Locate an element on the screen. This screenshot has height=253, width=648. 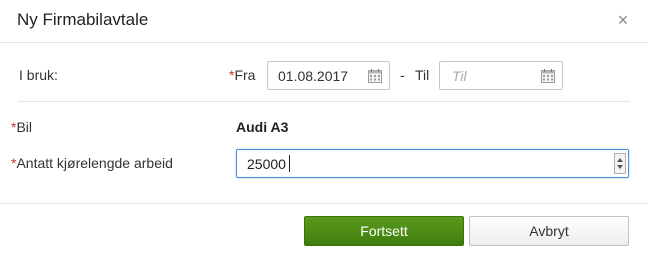
fra-label-text: Fra is located at coordinates (245, 75).